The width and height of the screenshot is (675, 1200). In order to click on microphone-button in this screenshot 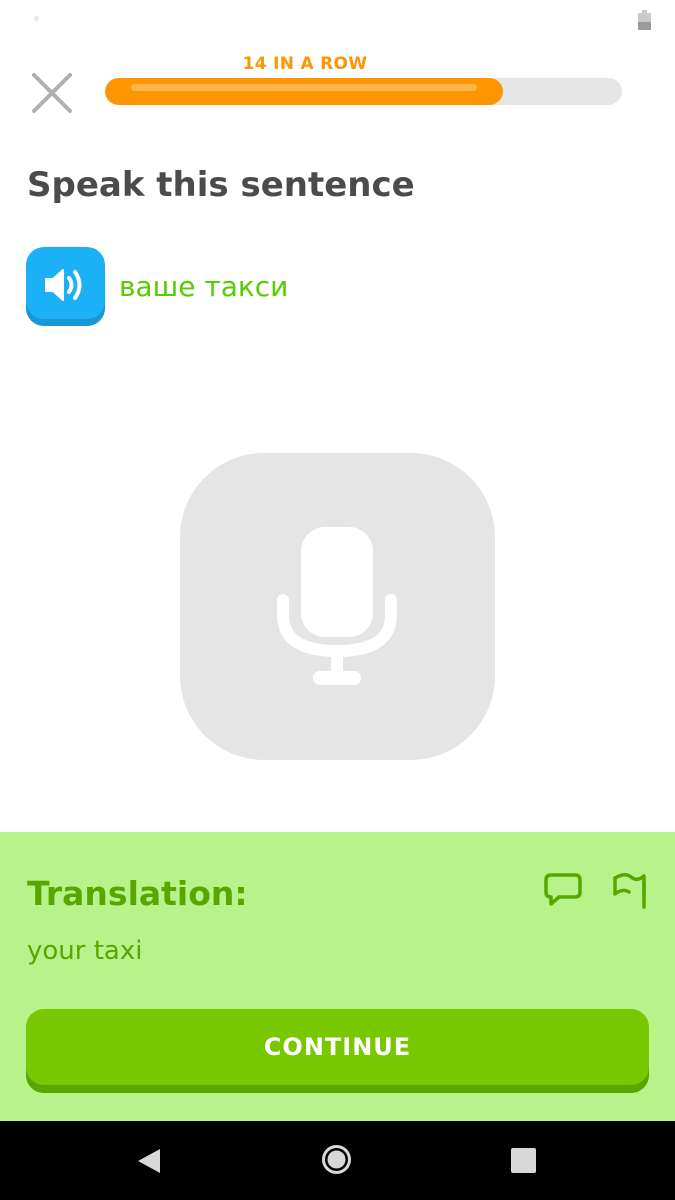, I will do `click(337, 606)`.